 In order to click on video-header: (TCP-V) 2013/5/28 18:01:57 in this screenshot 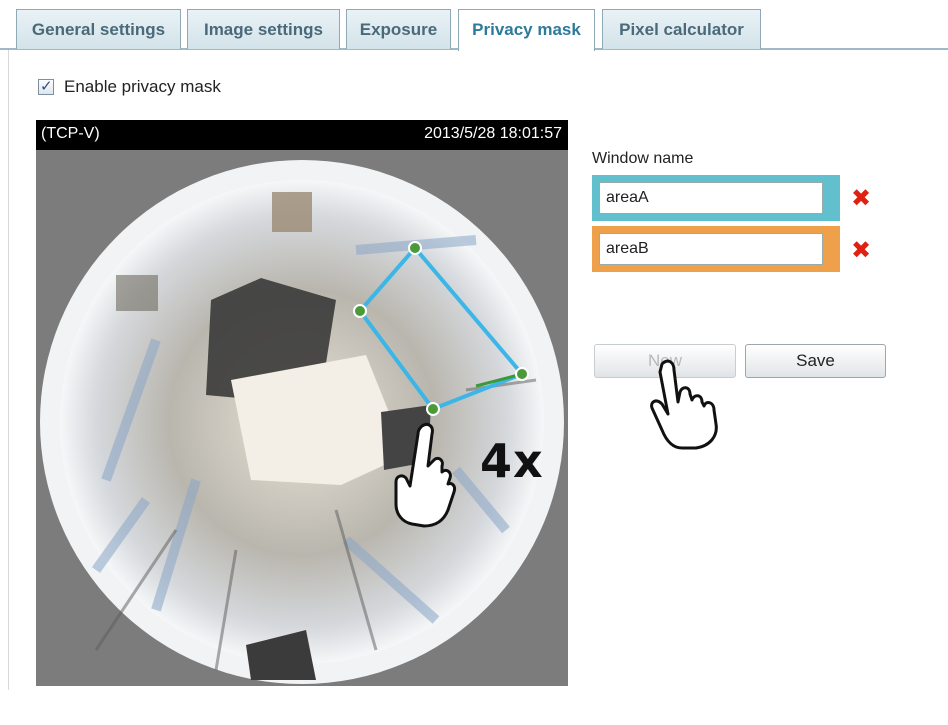, I will do `click(302, 135)`.